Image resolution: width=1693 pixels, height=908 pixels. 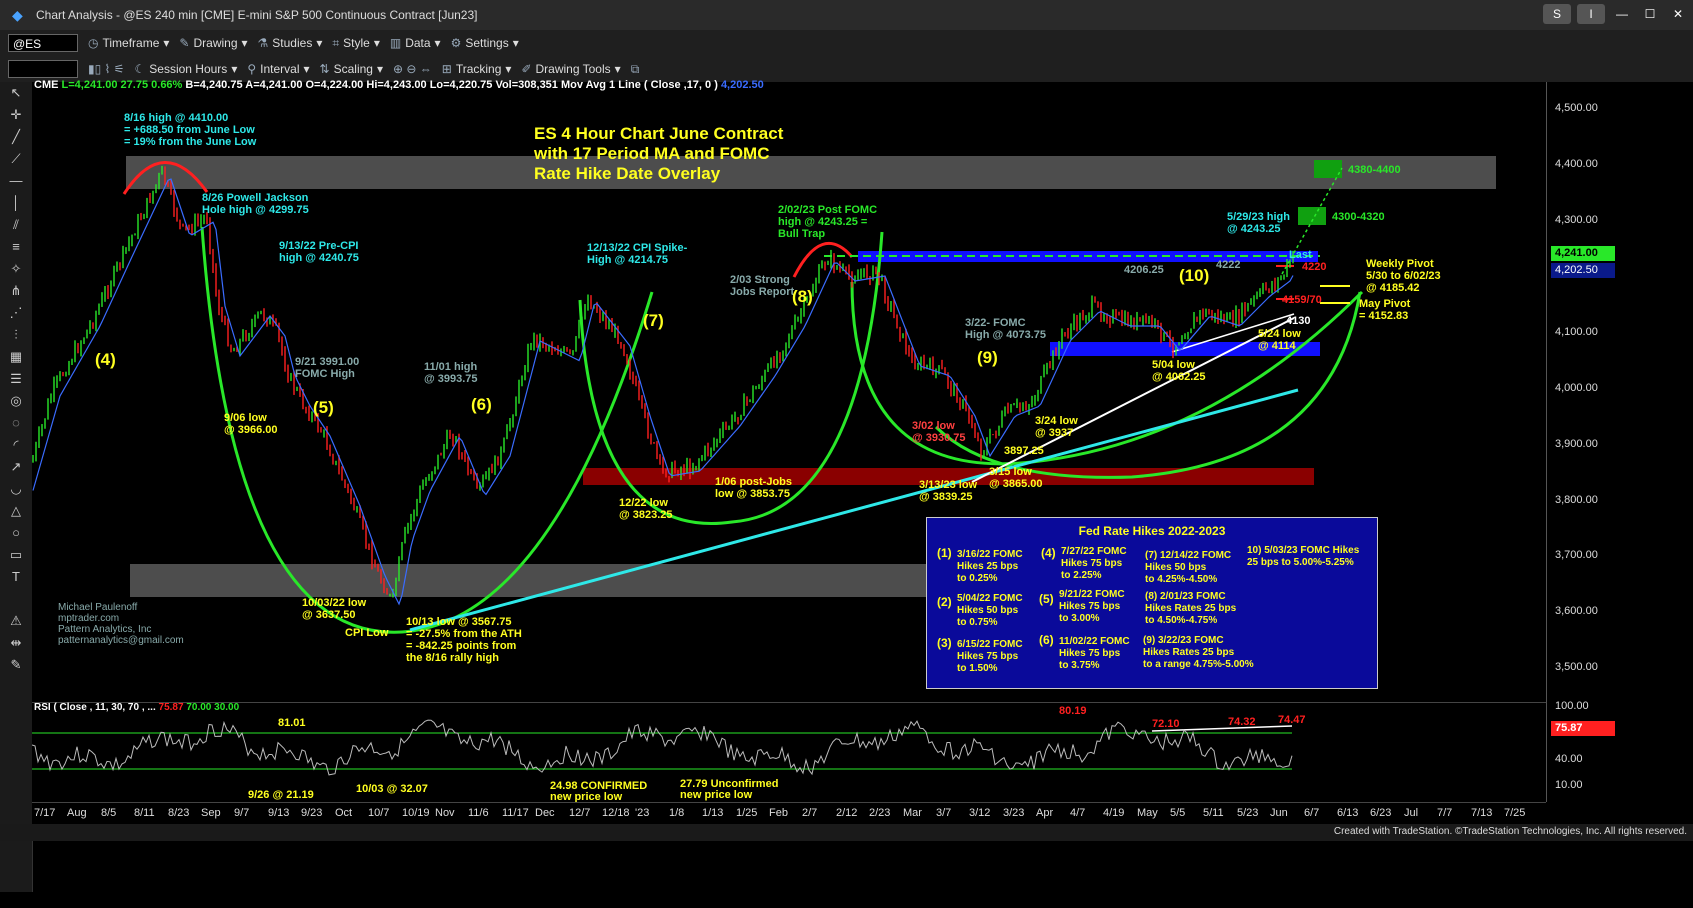 What do you see at coordinates (144, 813) in the screenshot?
I see `date-tick: 8/11` at bounding box center [144, 813].